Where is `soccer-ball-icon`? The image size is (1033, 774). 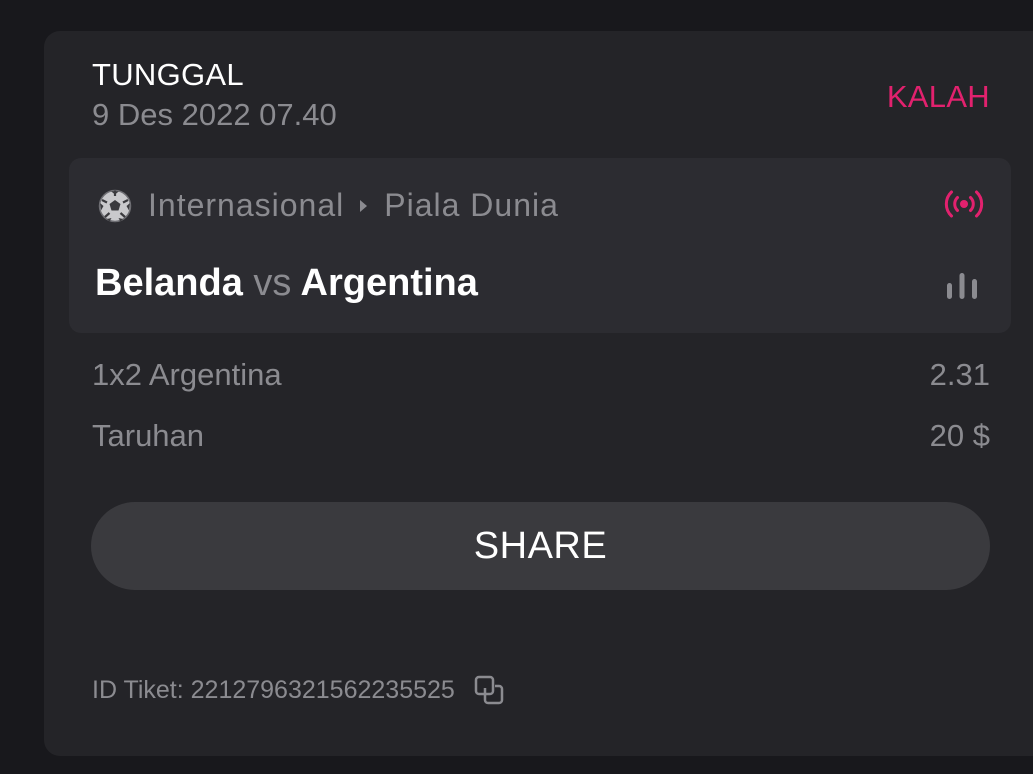 soccer-ball-icon is located at coordinates (115, 206).